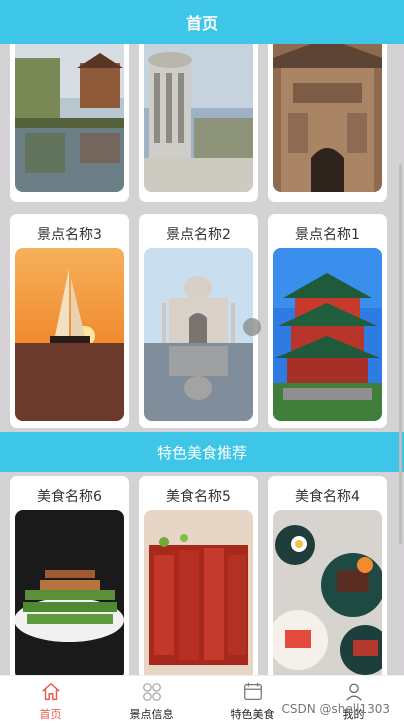  What do you see at coordinates (69, 497) in the screenshot?
I see `food-card-title: 美食名称6` at bounding box center [69, 497].